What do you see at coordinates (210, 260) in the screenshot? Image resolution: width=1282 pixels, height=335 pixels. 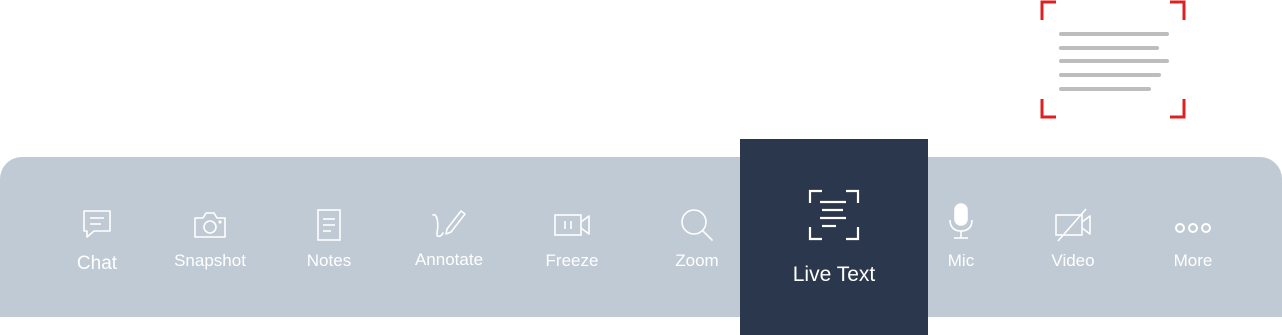 I see `snapshot-label: Snapshot` at bounding box center [210, 260].